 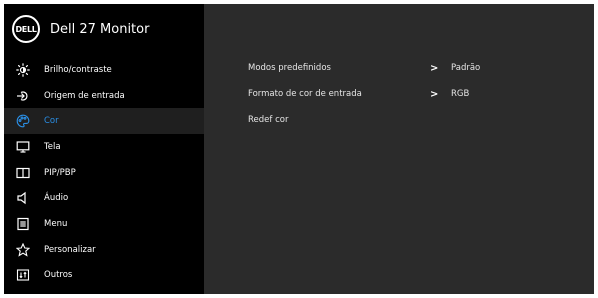 What do you see at coordinates (268, 120) in the screenshot?
I see `row-label: Redef cor` at bounding box center [268, 120].